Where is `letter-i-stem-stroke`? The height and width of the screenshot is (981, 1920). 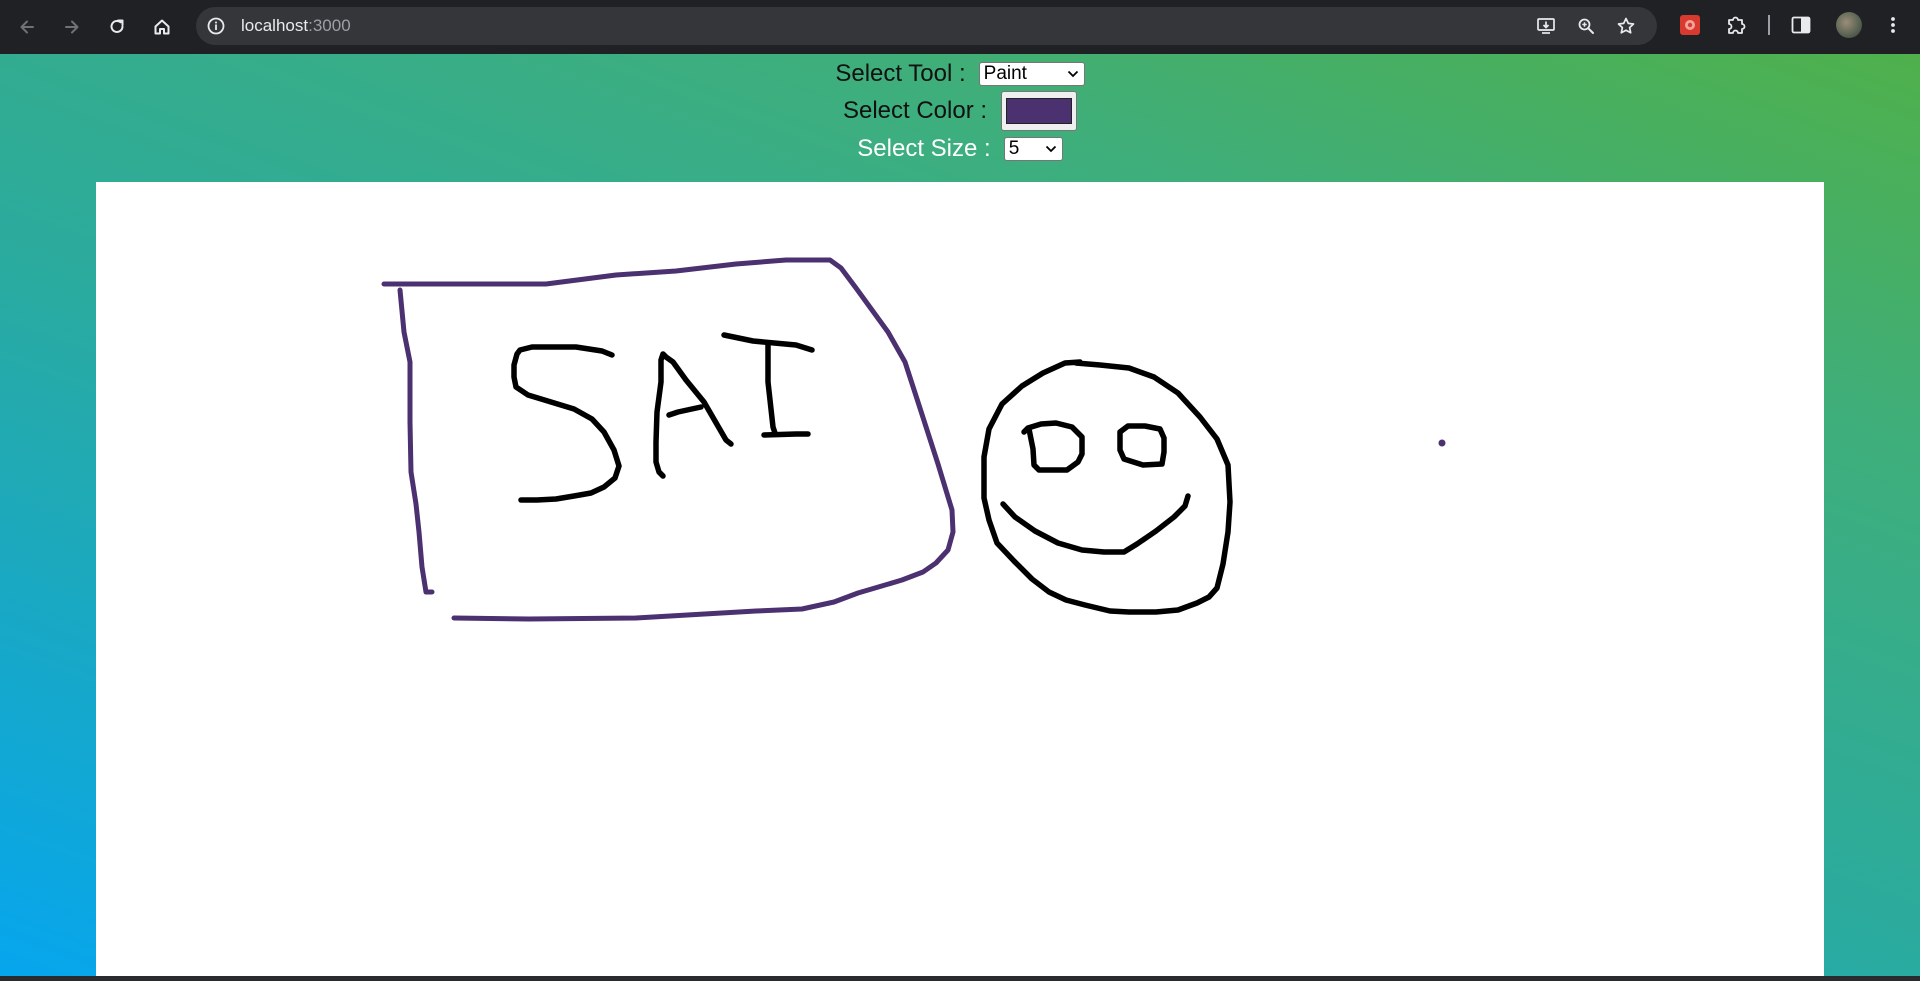 letter-i-stem-stroke is located at coordinates (771, 388).